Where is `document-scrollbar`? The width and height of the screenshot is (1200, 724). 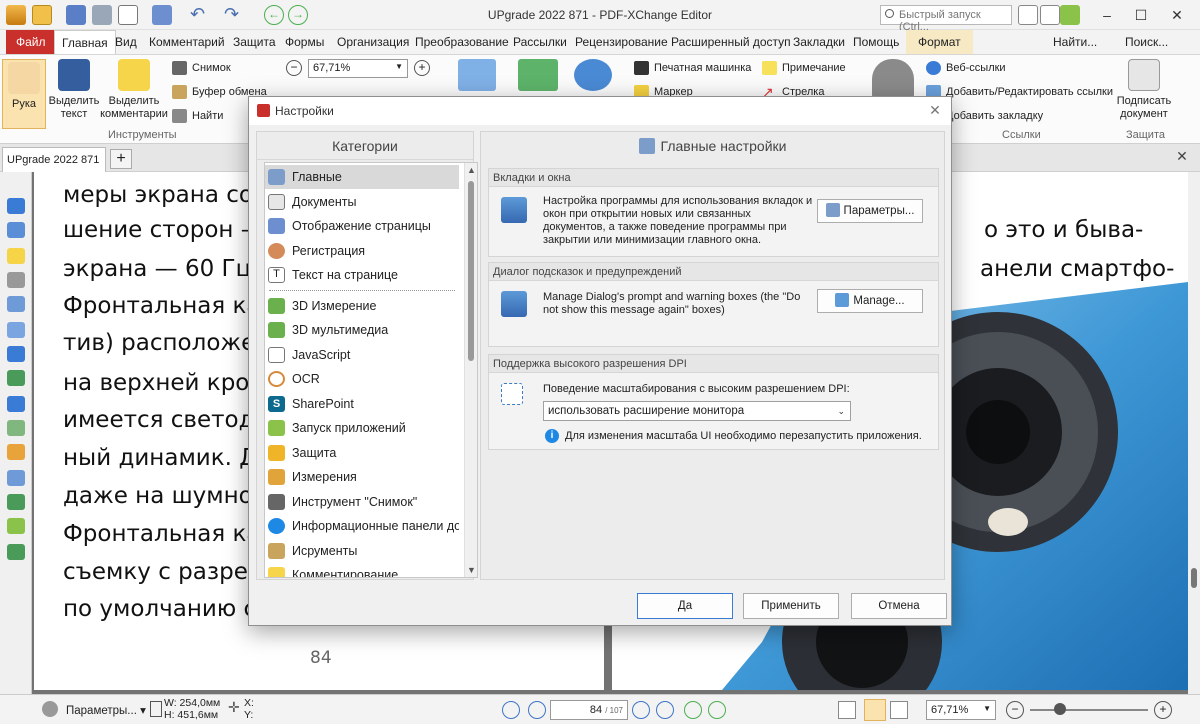
document-scrollbar is located at coordinates (1194, 433).